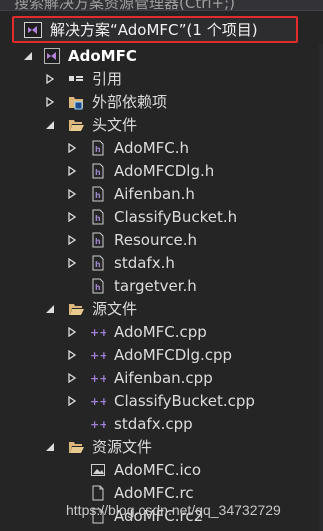  I want to click on vc-project-icon, so click(52, 55).